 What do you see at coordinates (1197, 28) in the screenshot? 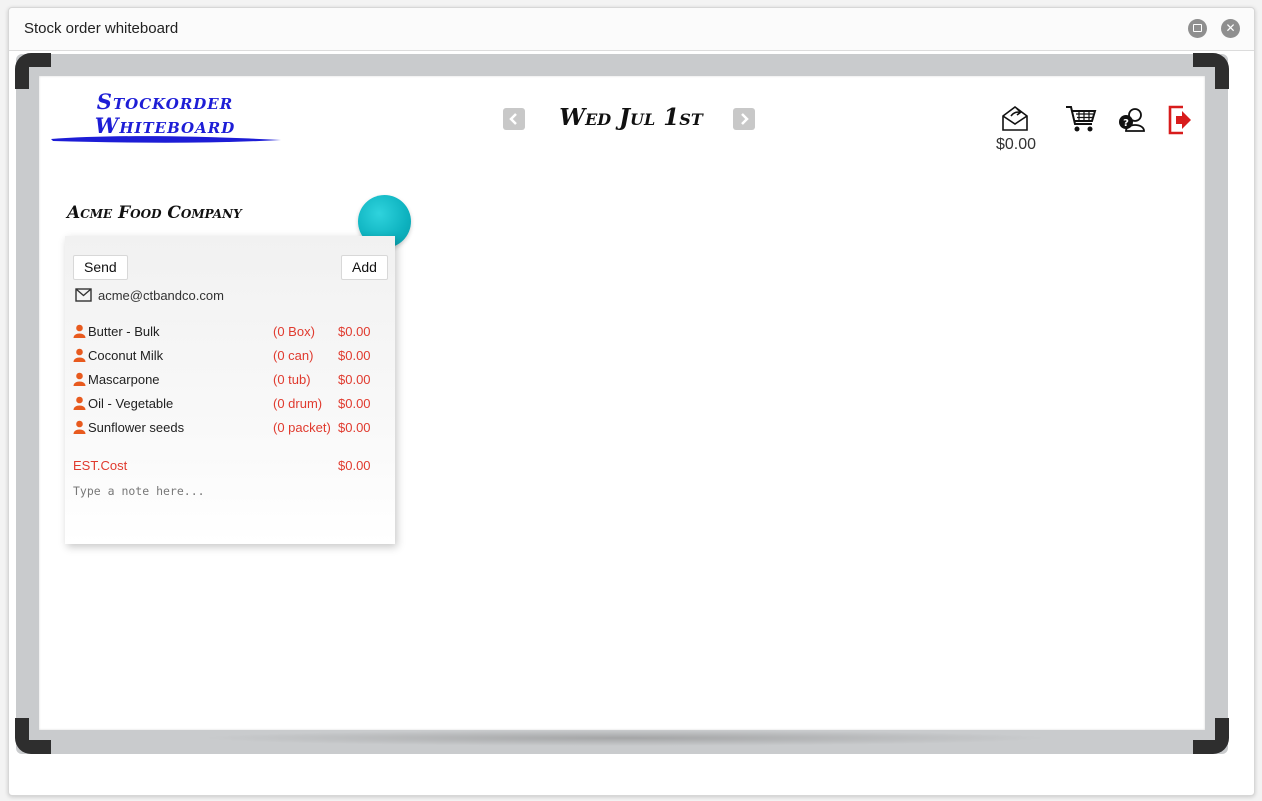
I see `minimize-icon` at bounding box center [1197, 28].